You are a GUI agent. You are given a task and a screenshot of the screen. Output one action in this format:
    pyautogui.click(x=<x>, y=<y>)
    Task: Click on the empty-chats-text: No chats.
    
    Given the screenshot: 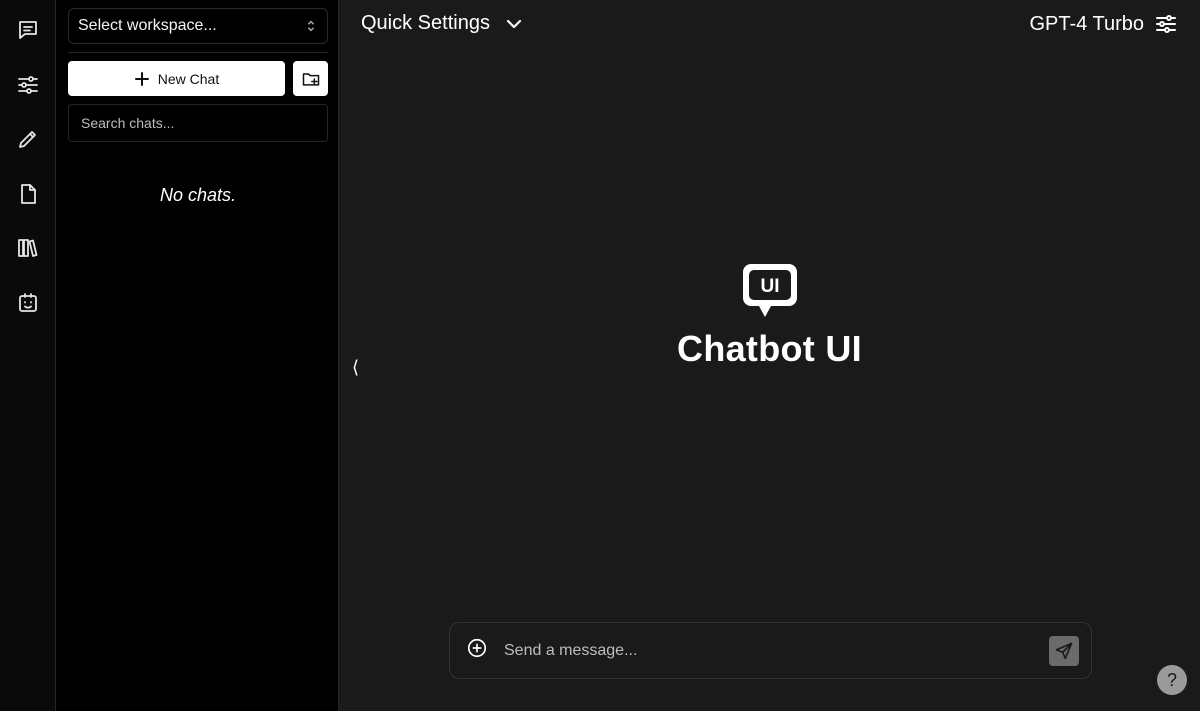 What is the action you would take?
    pyautogui.click(x=198, y=195)
    